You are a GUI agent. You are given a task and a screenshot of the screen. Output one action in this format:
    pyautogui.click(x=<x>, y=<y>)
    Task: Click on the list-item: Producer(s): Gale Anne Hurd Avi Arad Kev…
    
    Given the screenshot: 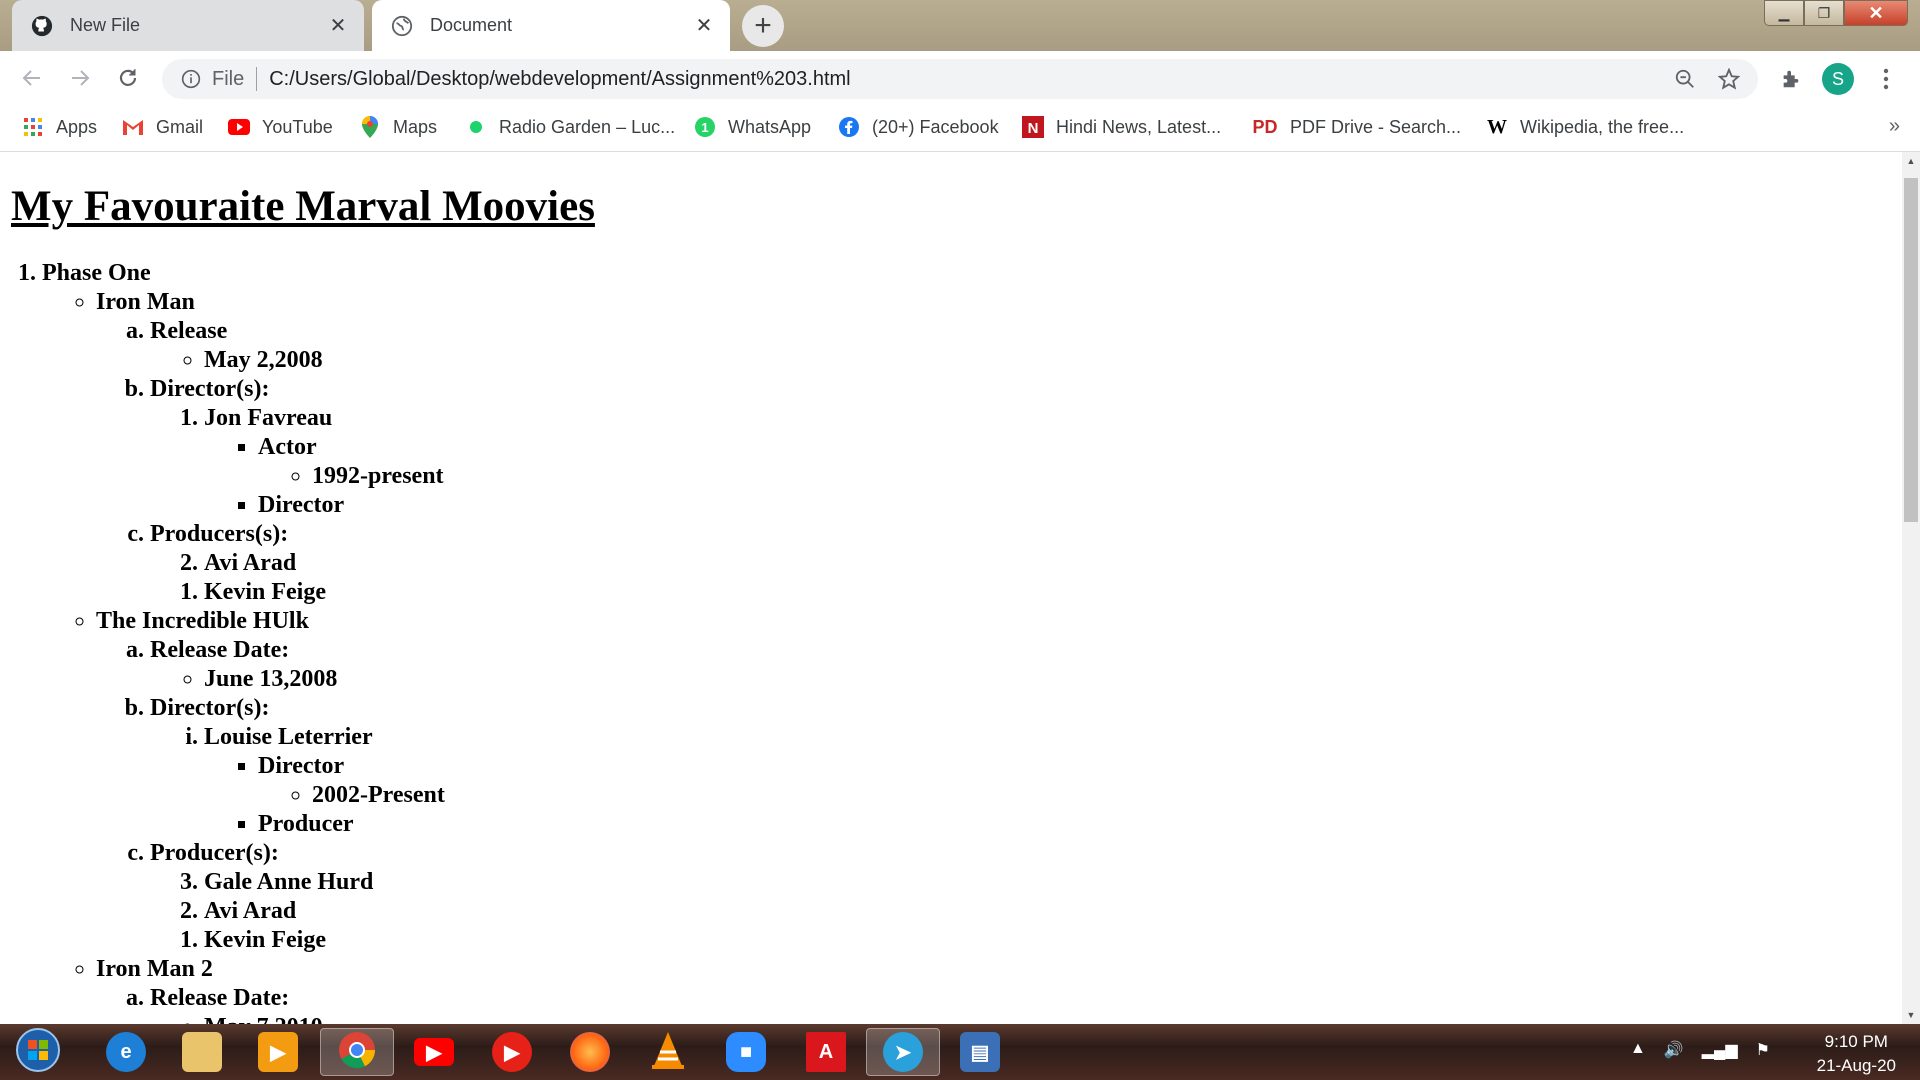 What is the action you would take?
    pyautogui.click(x=297, y=897)
    